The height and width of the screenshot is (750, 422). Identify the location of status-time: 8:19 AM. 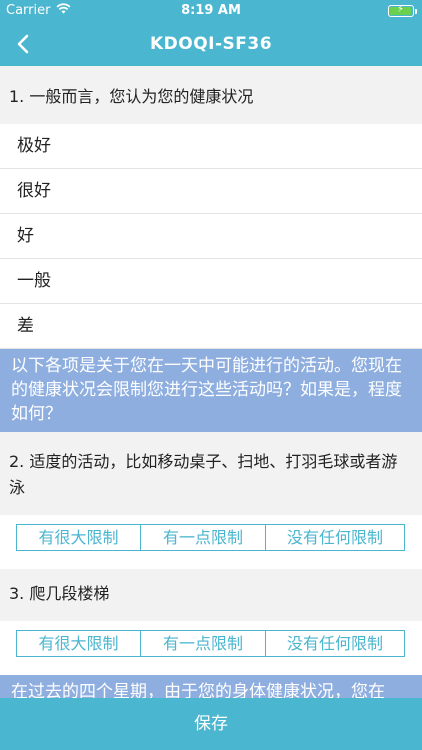
(211, 10).